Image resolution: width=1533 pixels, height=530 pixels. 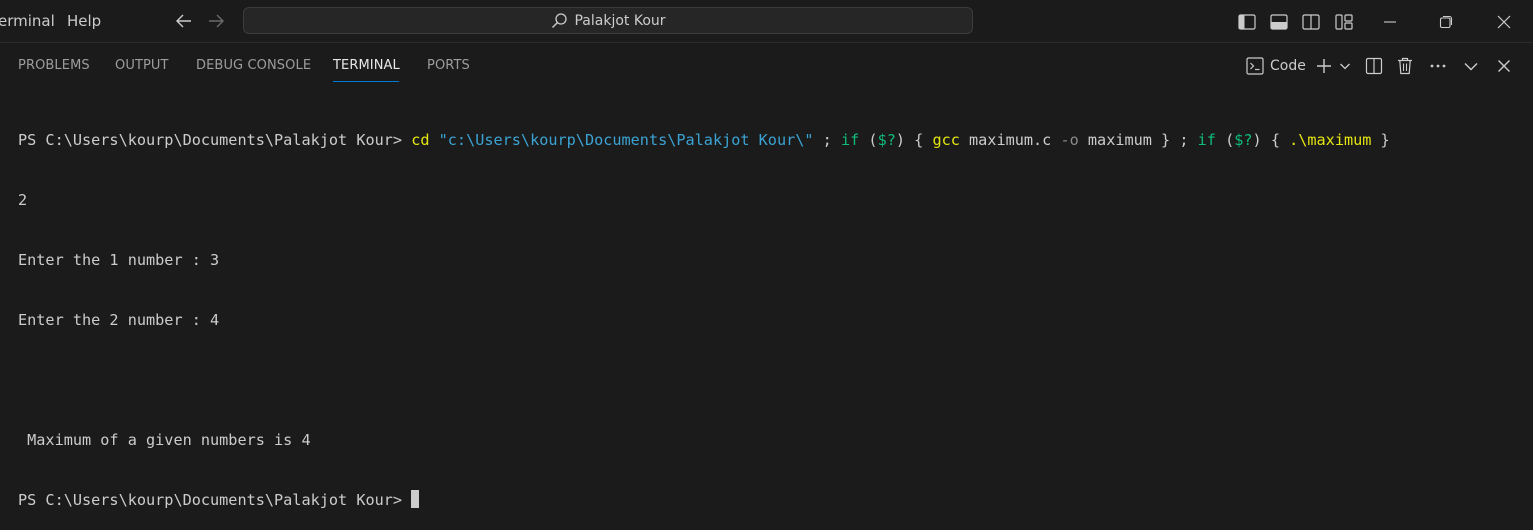 What do you see at coordinates (1255, 66) in the screenshot?
I see `terminal-icon` at bounding box center [1255, 66].